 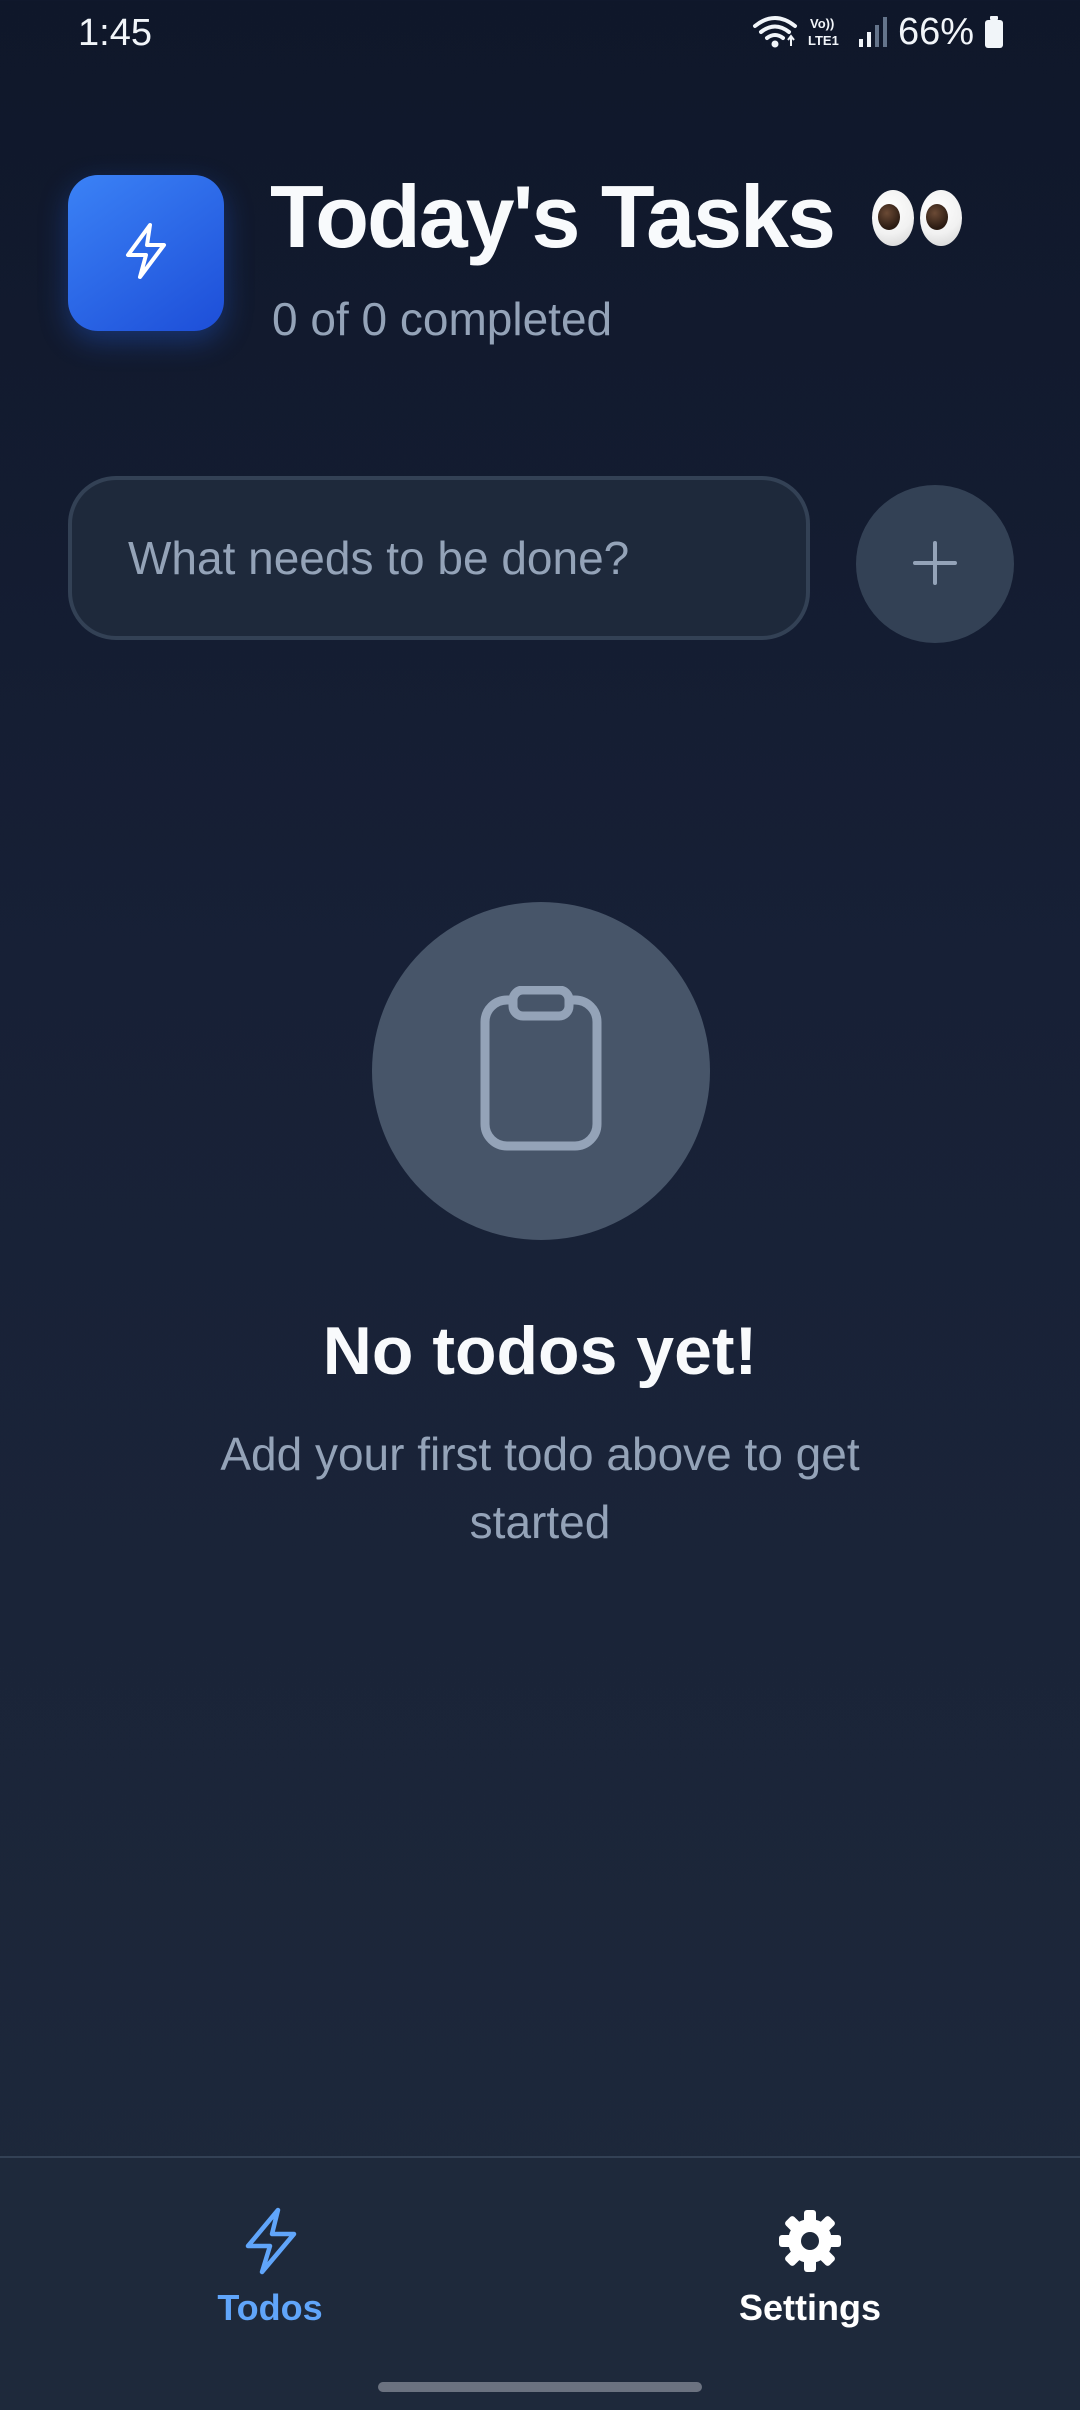 I want to click on page-title: Today's Tasks, so click(x=616, y=217).